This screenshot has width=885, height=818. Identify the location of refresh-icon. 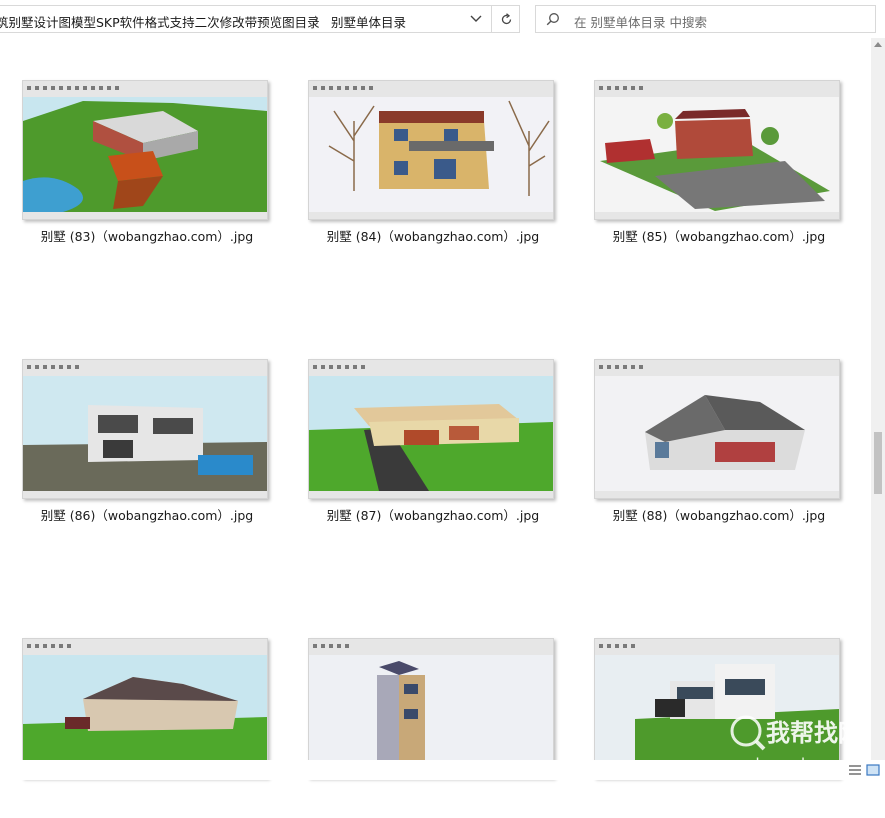
(506, 18).